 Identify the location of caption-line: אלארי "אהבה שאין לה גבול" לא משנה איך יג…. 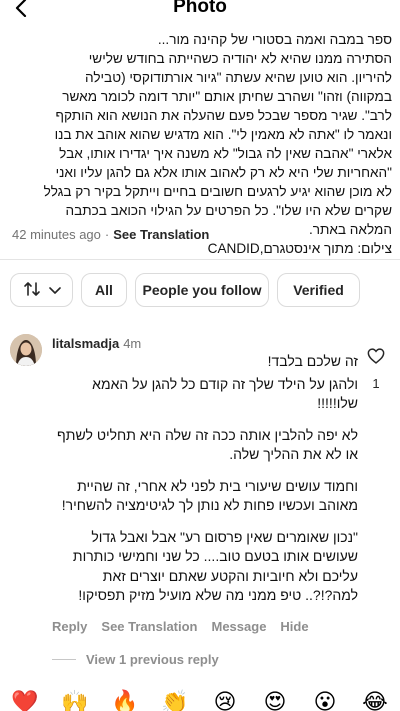
(225, 153).